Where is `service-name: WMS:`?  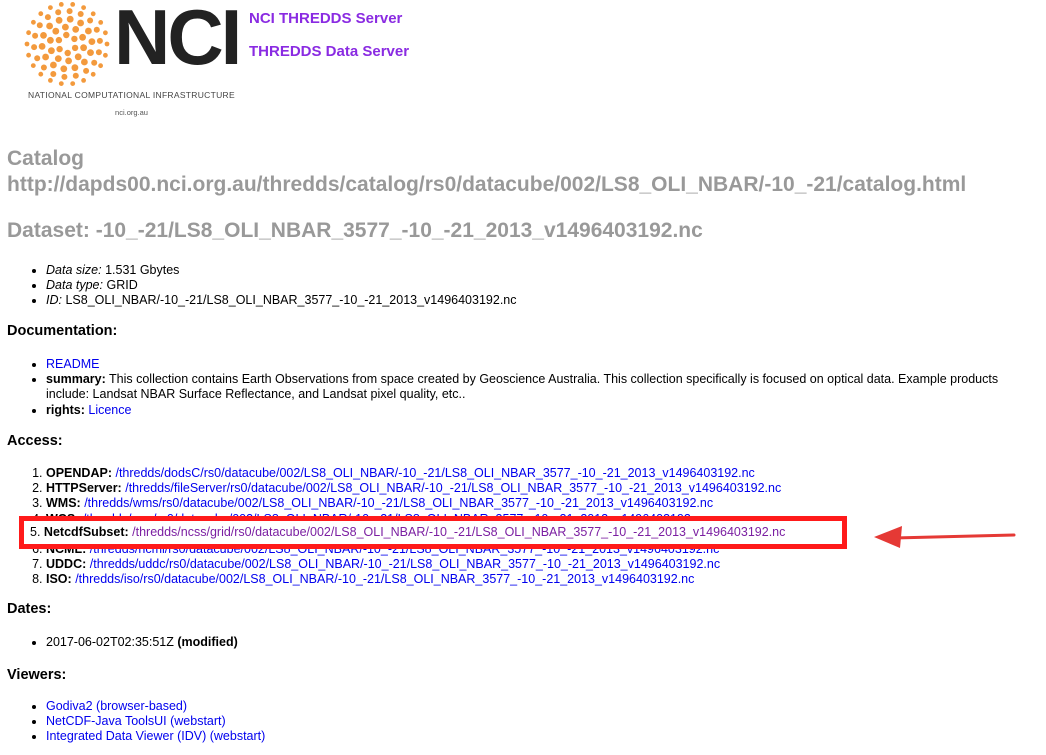
service-name: WMS: is located at coordinates (63, 503).